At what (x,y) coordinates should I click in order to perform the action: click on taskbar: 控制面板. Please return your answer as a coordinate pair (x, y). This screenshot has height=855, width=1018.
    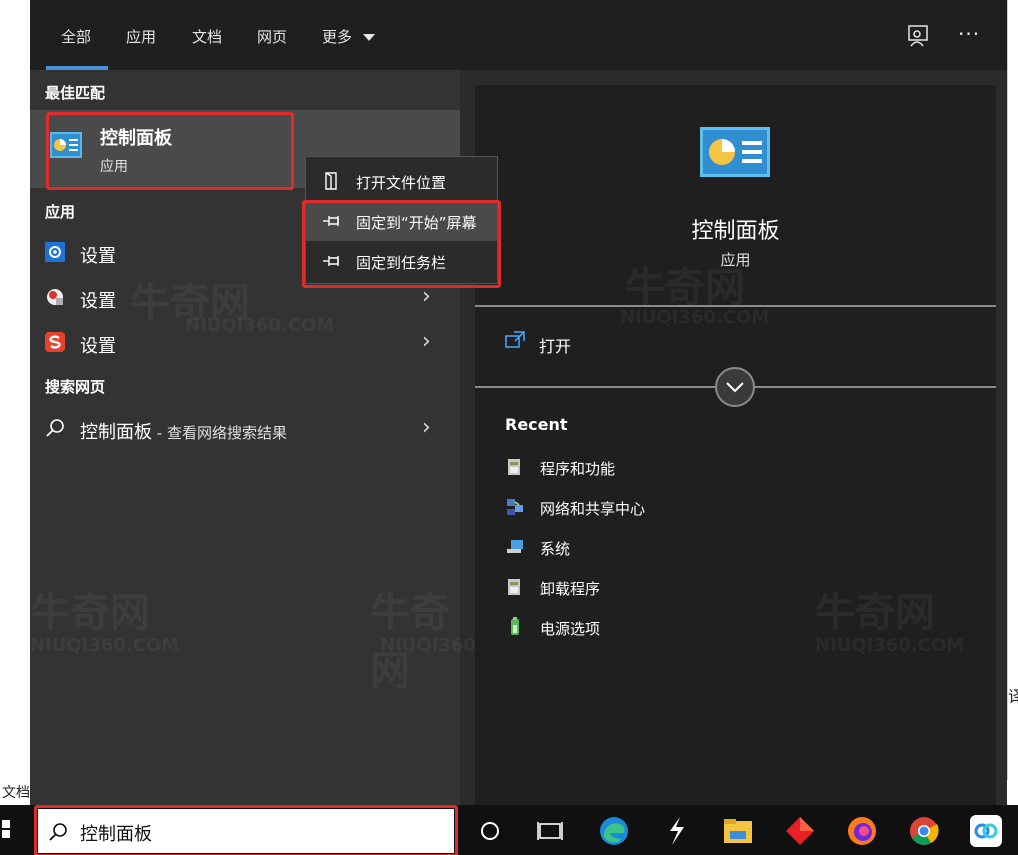
    Looking at the image, I should click on (509, 830).